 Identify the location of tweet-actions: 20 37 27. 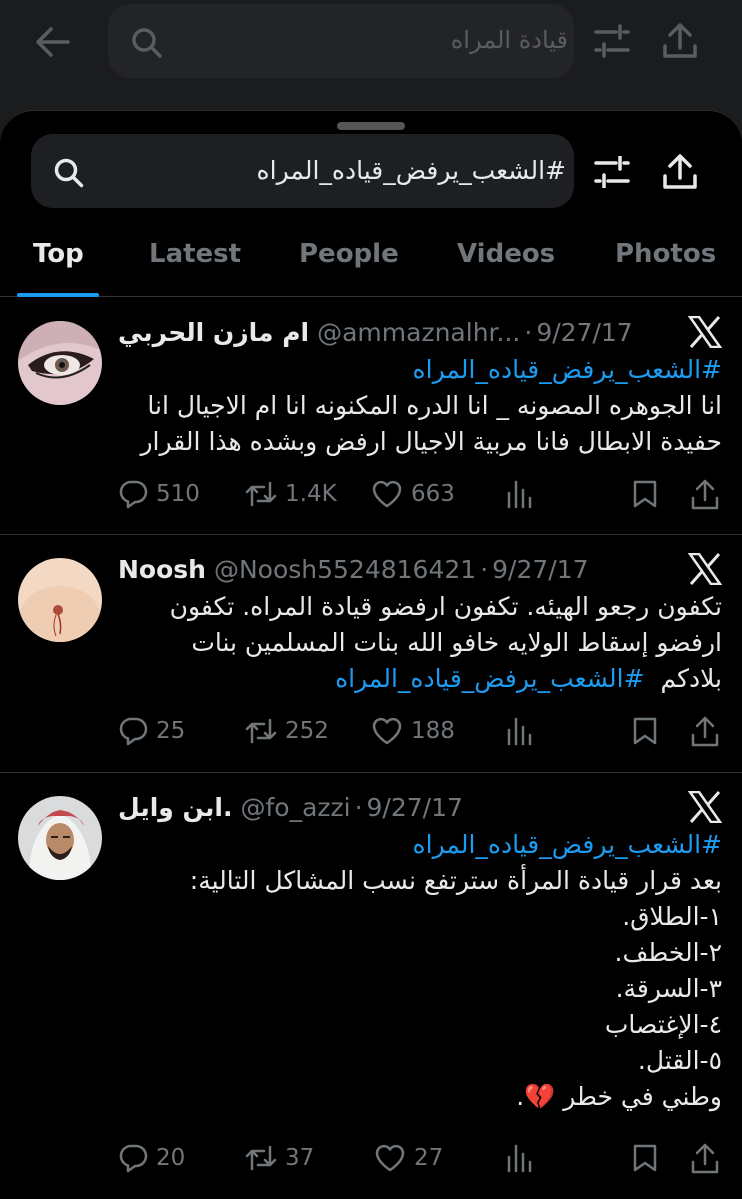
(420, 1163).